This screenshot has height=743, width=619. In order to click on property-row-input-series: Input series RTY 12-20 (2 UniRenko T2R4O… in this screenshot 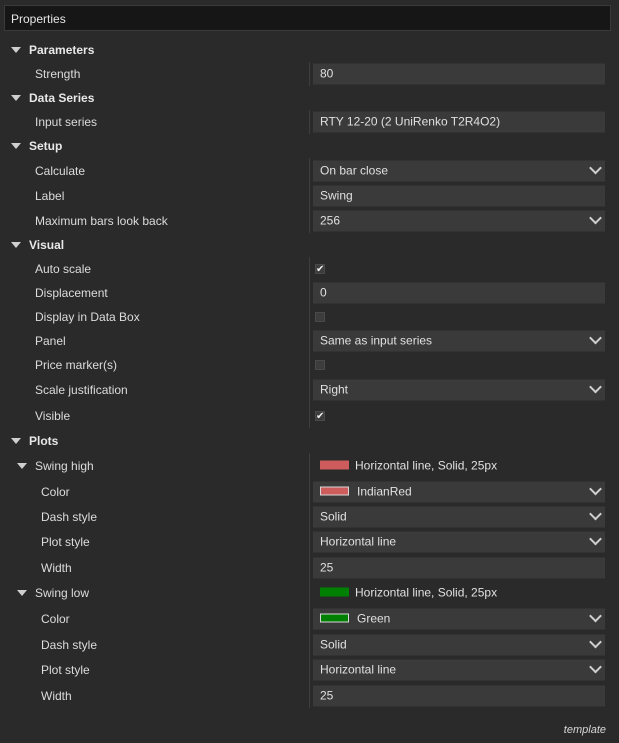, I will do `click(309, 122)`.